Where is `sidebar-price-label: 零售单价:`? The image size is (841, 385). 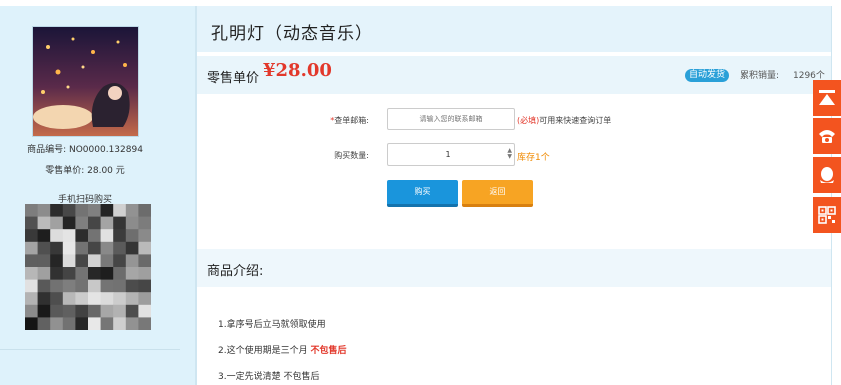
sidebar-price-label: 零售单价: is located at coordinates (65, 171).